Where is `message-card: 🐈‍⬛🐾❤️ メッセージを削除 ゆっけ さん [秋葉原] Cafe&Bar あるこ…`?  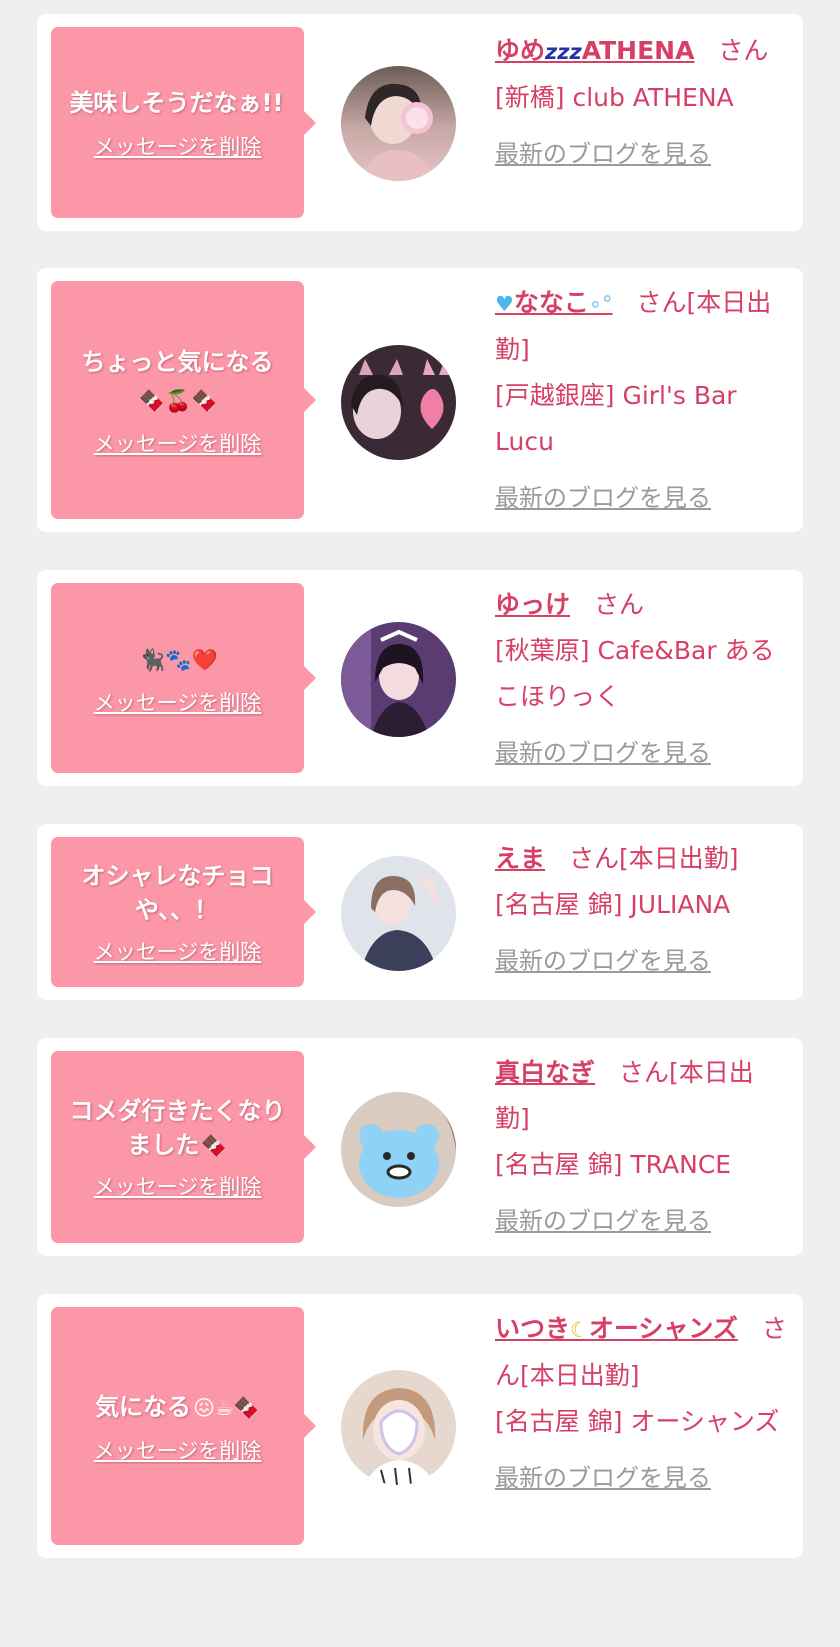 message-card: 🐈‍⬛🐾❤️ メッセージを削除 ゆっけ さん [秋葉原] Cafe&Bar あるこ… is located at coordinates (420, 678).